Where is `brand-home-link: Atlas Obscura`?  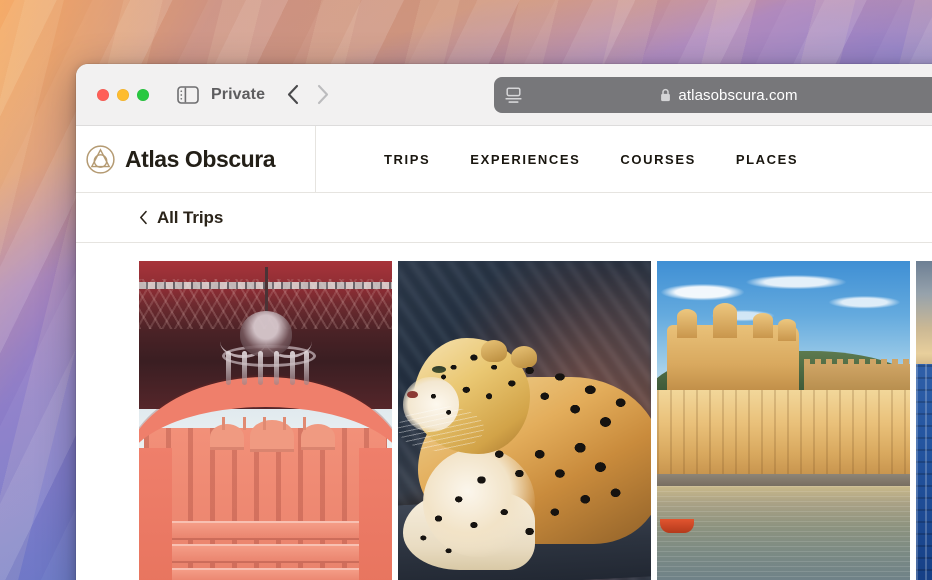 brand-home-link: Atlas Obscura is located at coordinates (196, 159).